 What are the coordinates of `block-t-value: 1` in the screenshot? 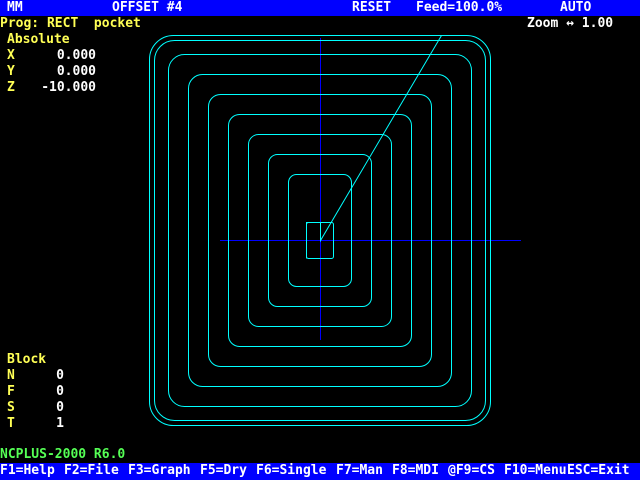 It's located at (60, 423).